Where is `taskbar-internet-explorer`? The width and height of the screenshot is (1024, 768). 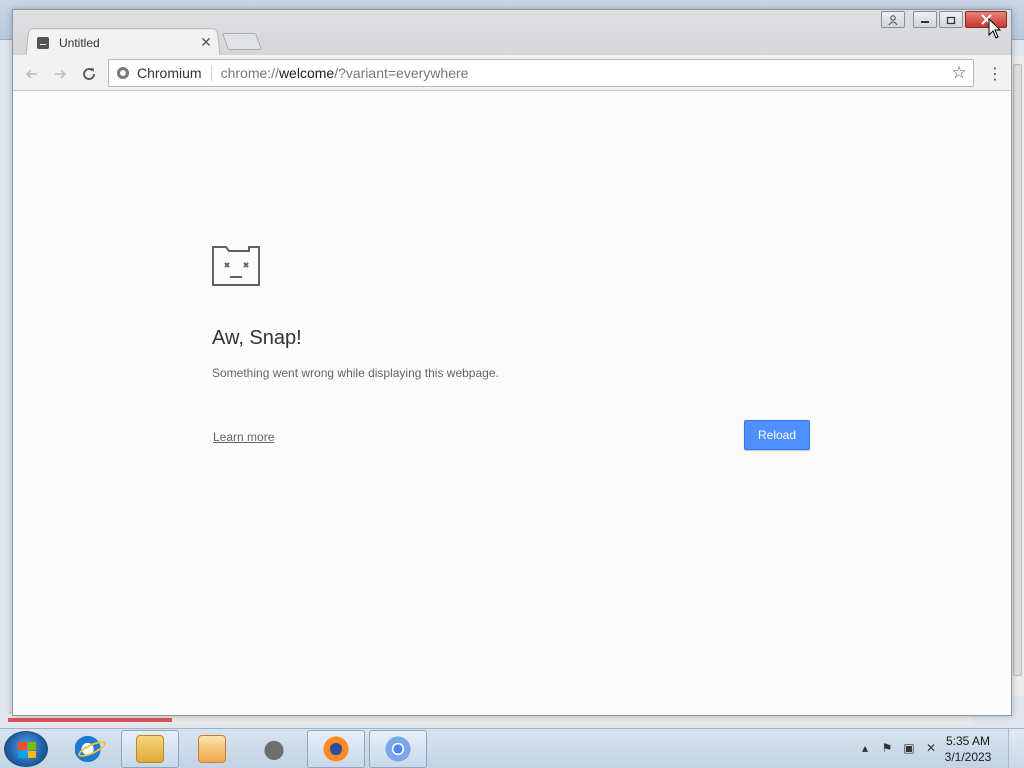
taskbar-internet-explorer is located at coordinates (89, 749).